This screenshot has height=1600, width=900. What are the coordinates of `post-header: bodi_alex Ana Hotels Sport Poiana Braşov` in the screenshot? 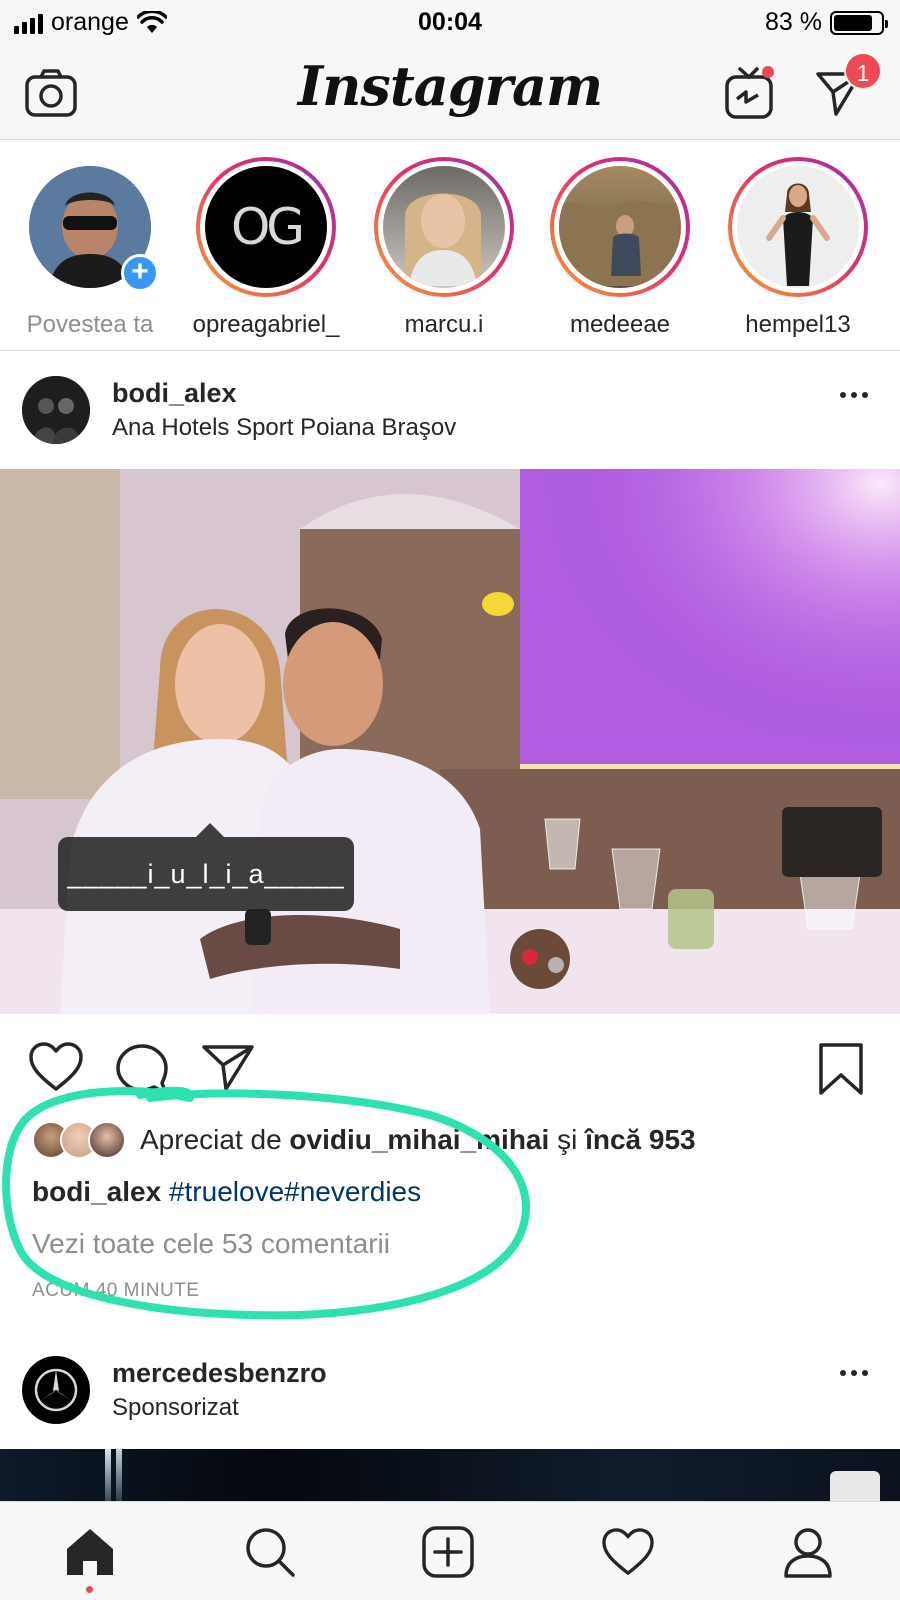 It's located at (450, 410).